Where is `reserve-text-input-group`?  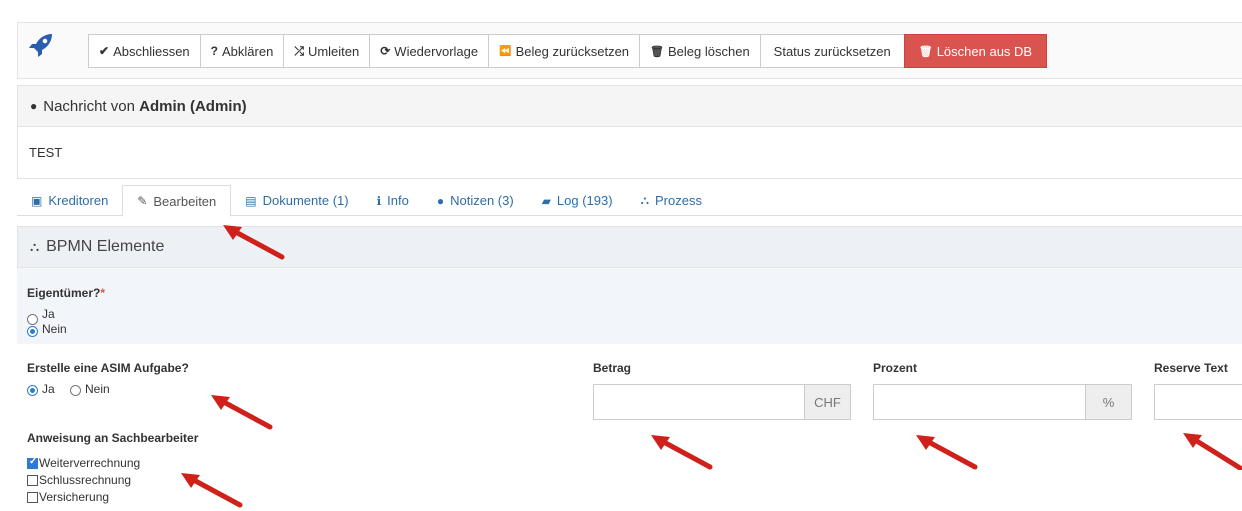 reserve-text-input-group is located at coordinates (1198, 402).